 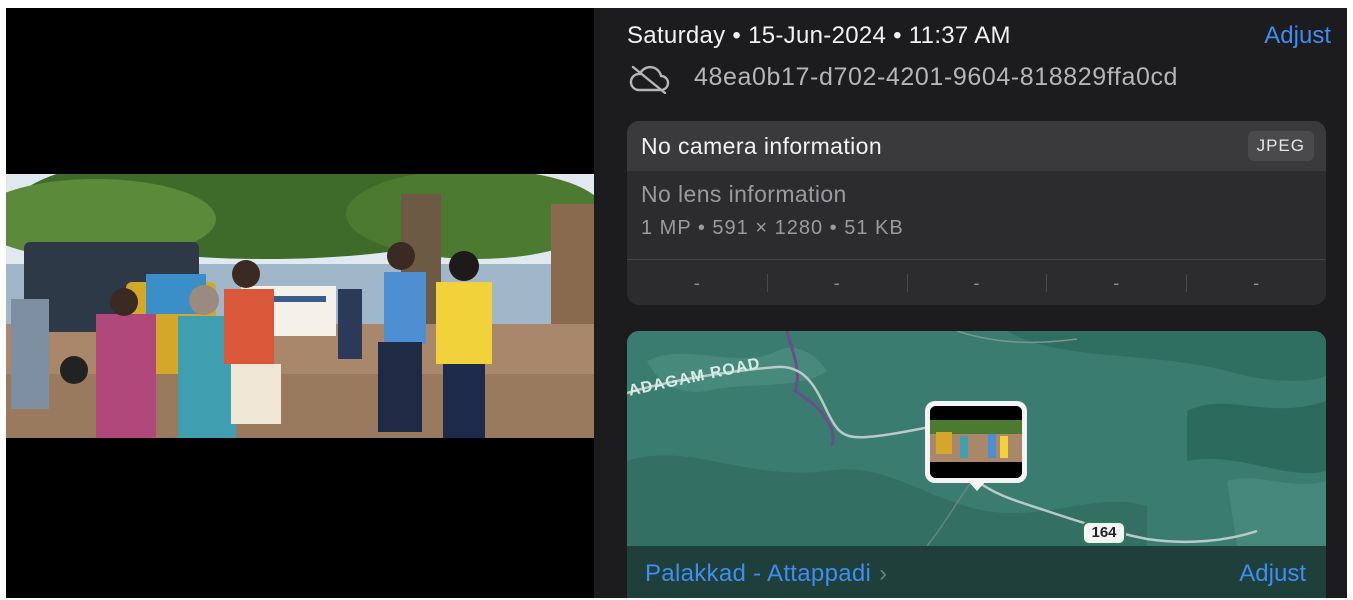 I want to click on photo-location-pin, so click(x=976, y=442).